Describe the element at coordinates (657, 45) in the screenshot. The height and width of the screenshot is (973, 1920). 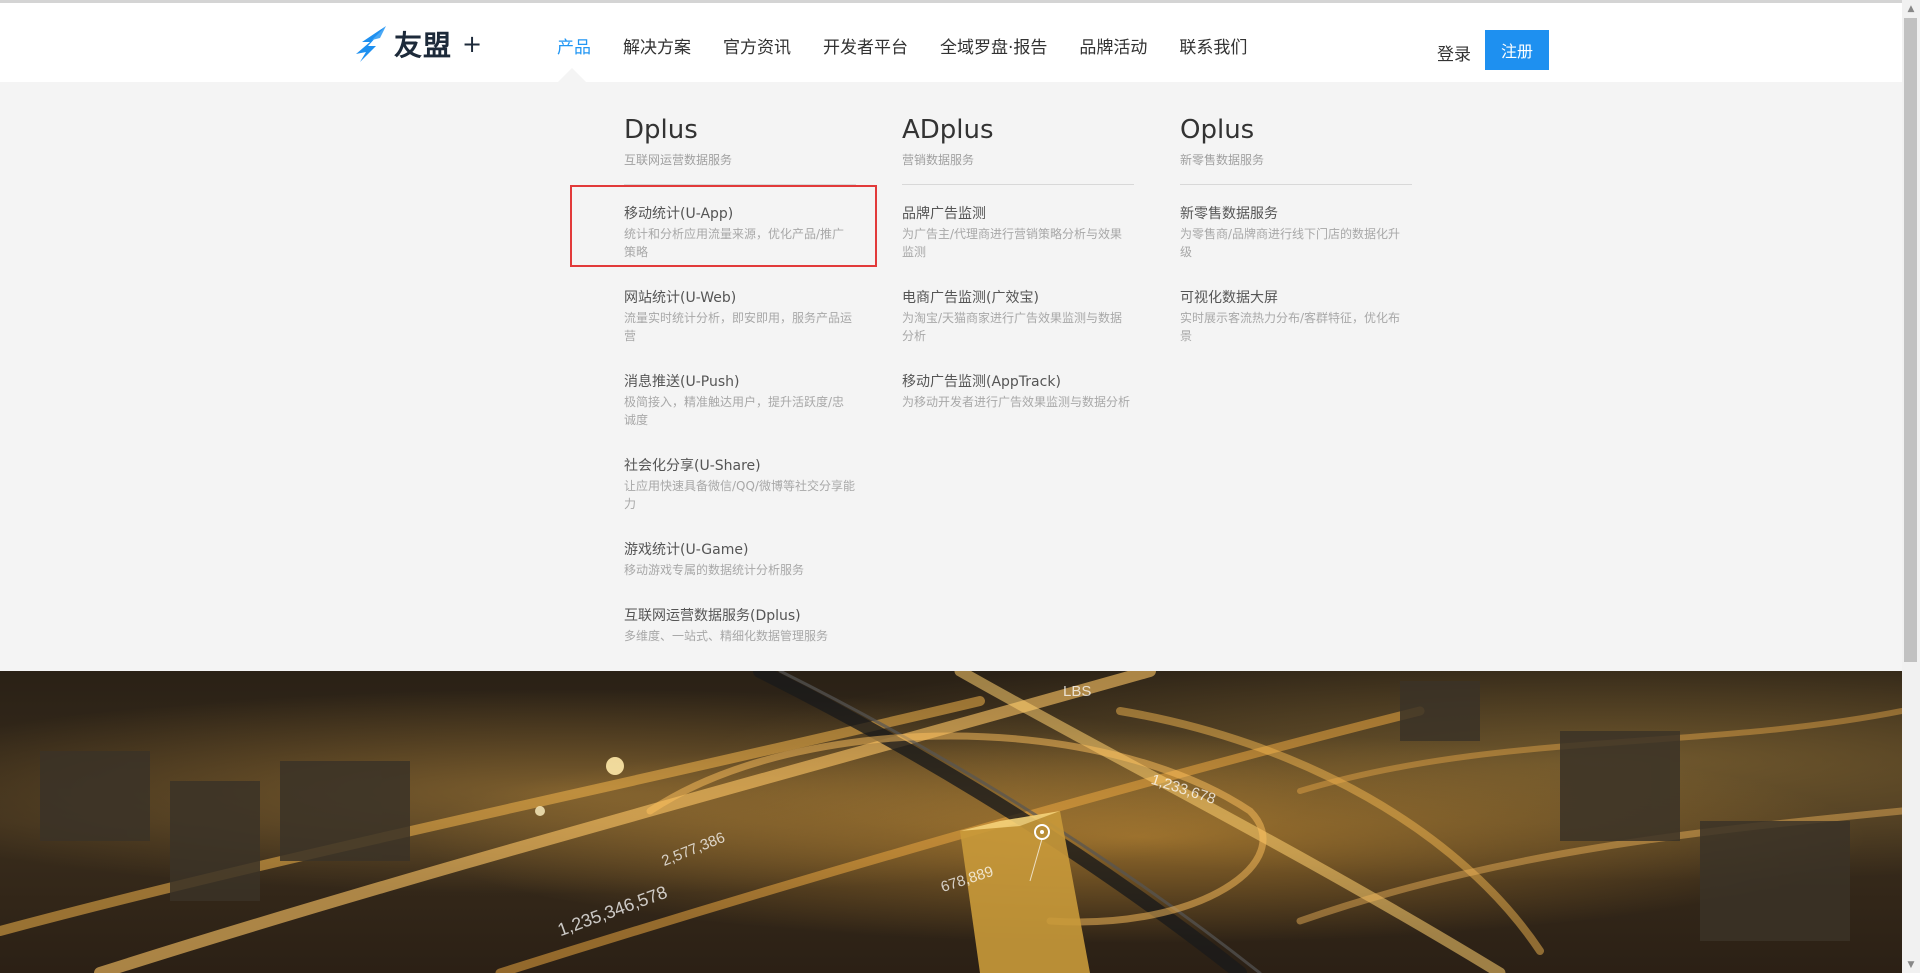
I see `nav-item-solutions: 解决方案` at that location.